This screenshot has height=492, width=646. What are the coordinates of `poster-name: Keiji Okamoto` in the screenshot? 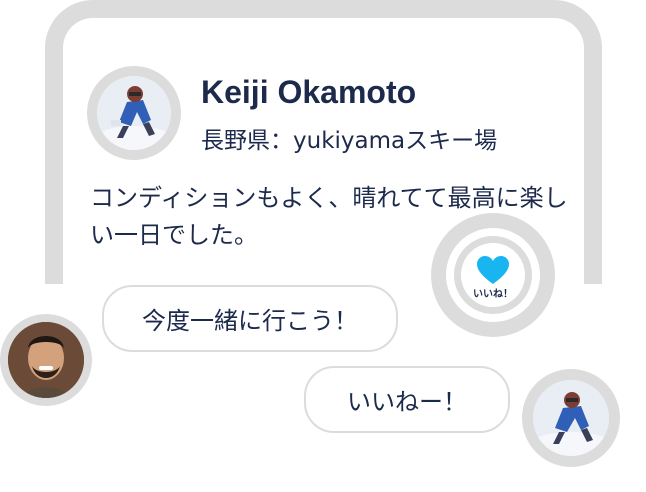 It's located at (308, 92).